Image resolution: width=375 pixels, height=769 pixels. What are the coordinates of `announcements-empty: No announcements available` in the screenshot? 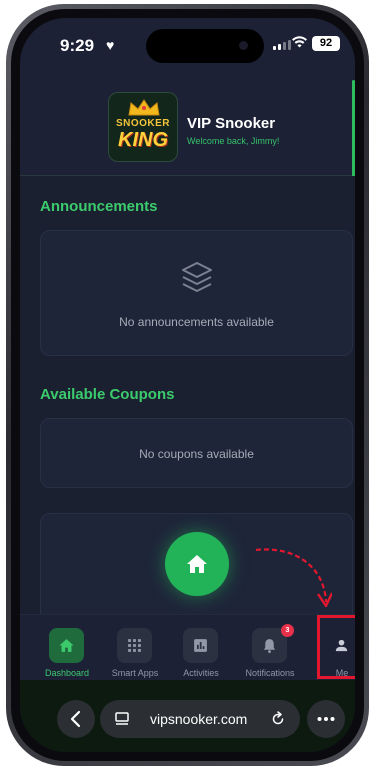 It's located at (196, 322).